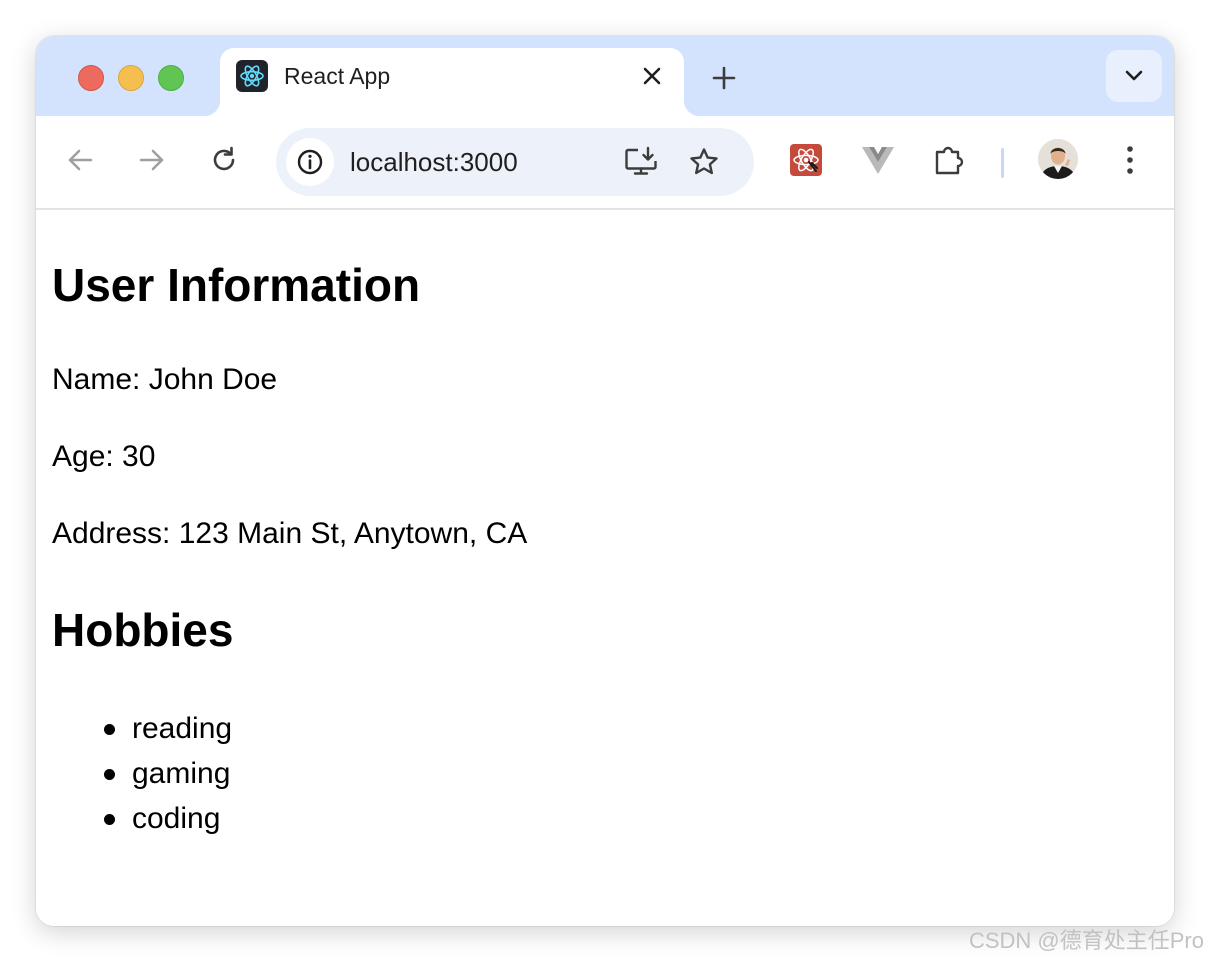 The image size is (1210, 962). I want to click on hobbies-heading: Hobbies, so click(143, 630).